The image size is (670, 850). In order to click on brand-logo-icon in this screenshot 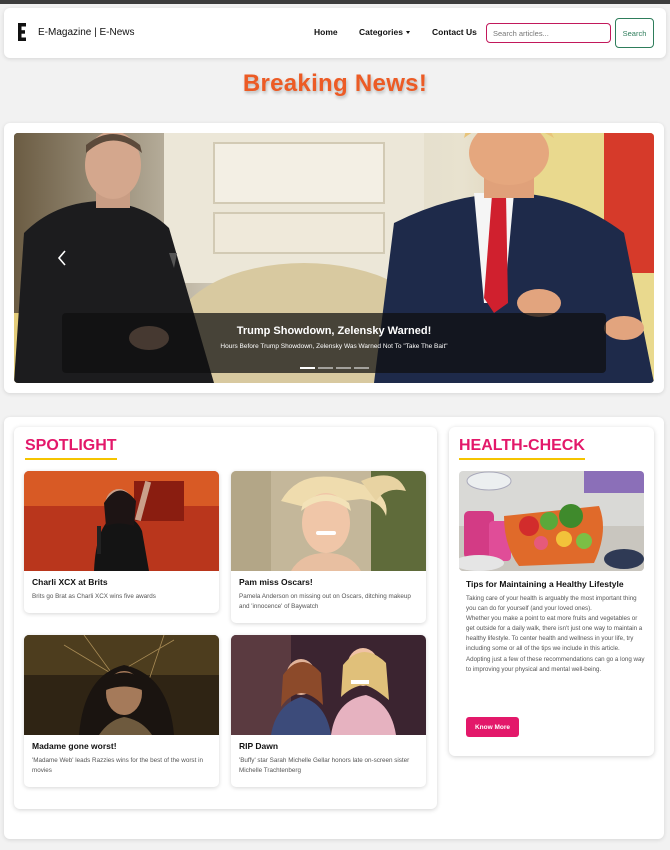, I will do `click(22, 32)`.